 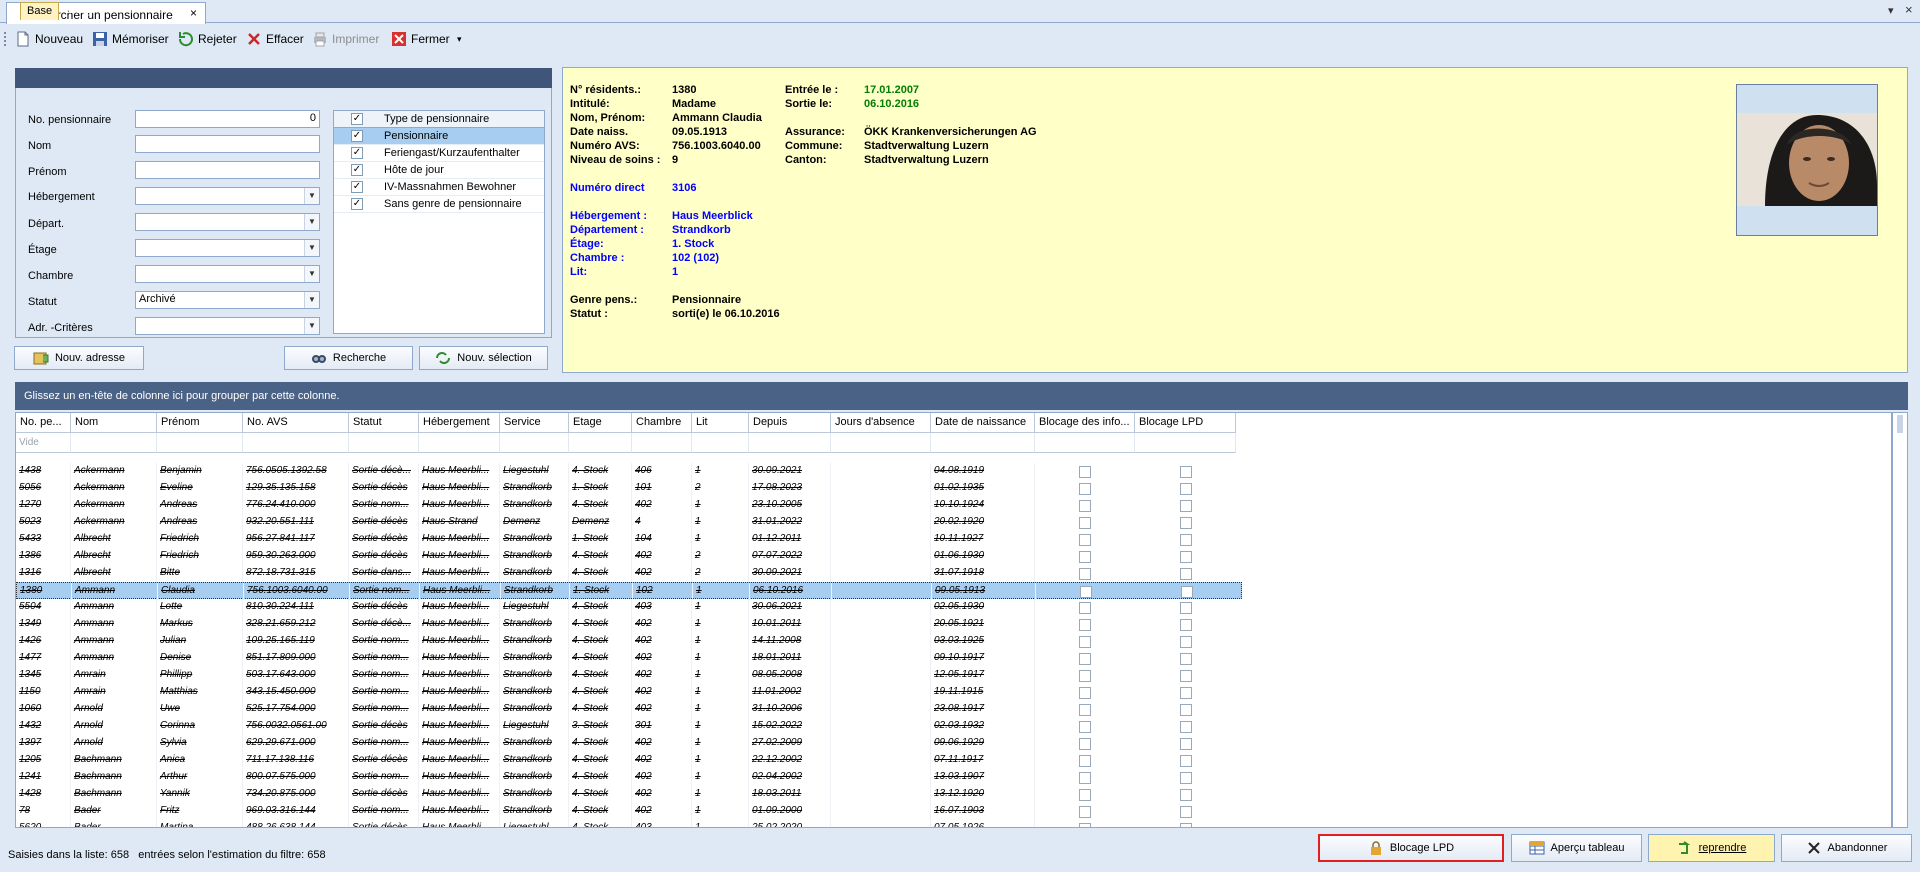 I want to click on type-list-header: ✓ Type de pensionnaire, so click(x=439, y=119).